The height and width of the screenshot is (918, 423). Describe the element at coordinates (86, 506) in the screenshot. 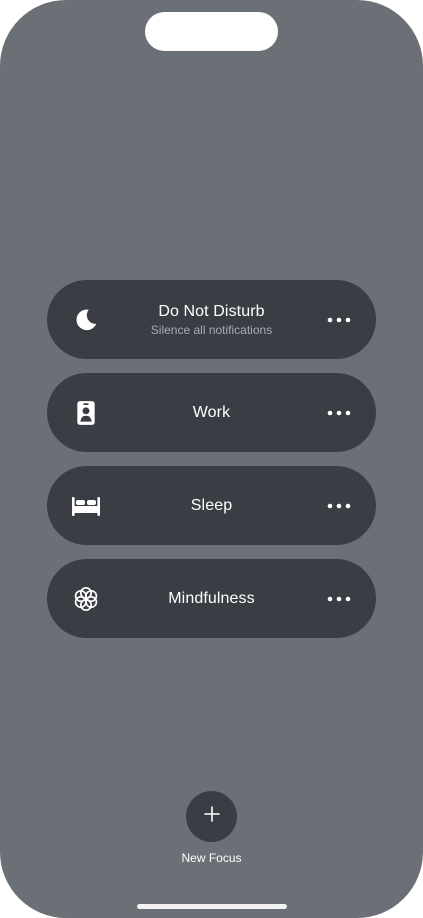

I see `bed-icon` at that location.